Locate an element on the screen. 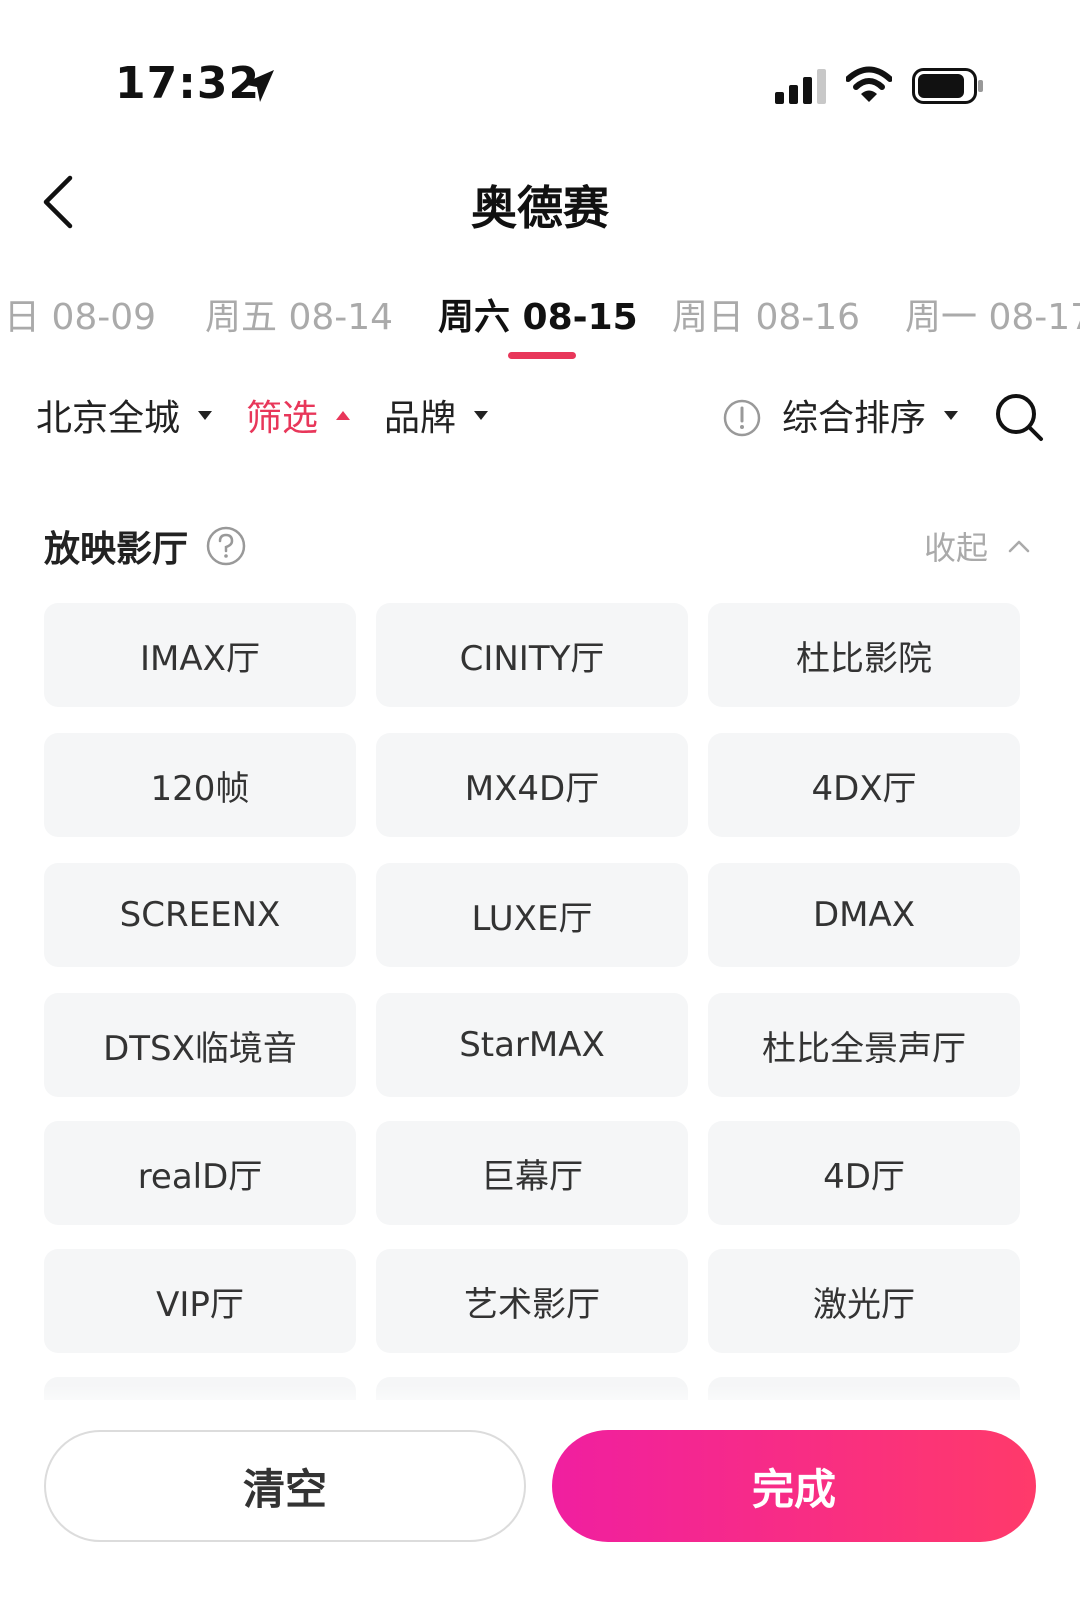 The image size is (1080, 1597). brand-filter-label: 品牌 is located at coordinates (420, 418).